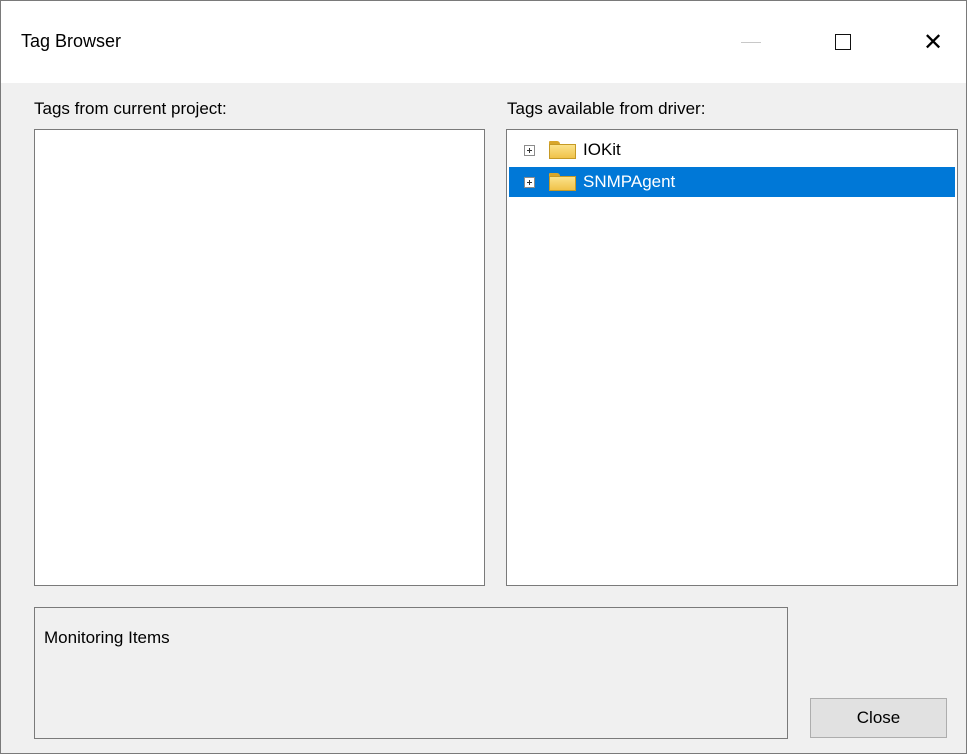  I want to click on current-project-tags-label: Tags from current project:, so click(130, 108).